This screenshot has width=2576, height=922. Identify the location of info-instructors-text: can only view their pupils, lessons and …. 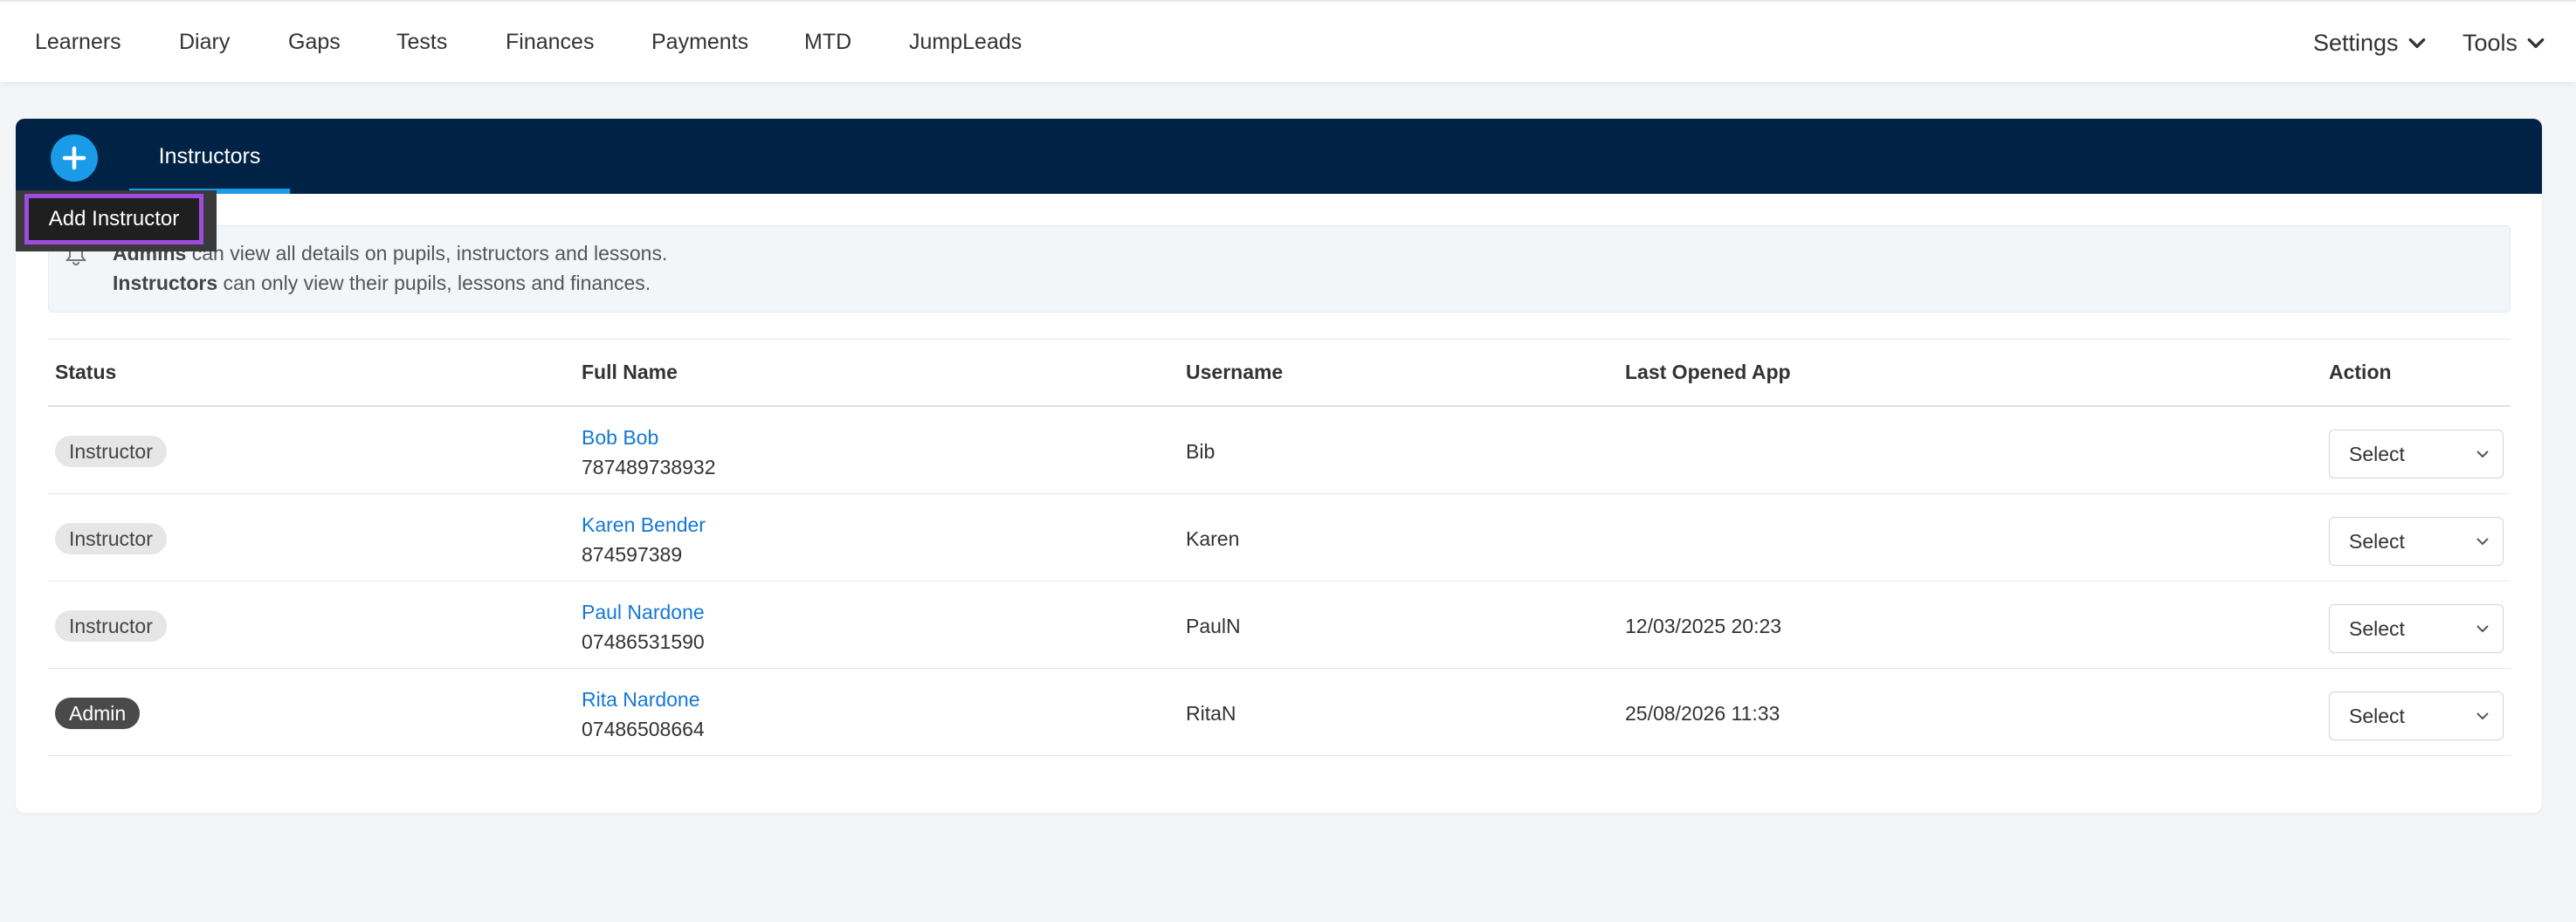
(434, 283).